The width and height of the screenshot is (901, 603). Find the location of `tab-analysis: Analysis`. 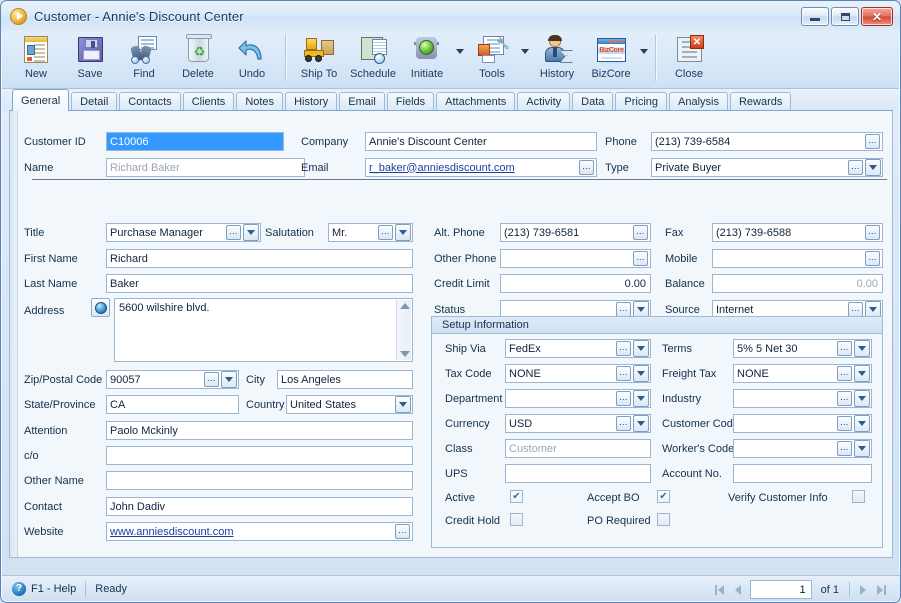

tab-analysis: Analysis is located at coordinates (698, 101).